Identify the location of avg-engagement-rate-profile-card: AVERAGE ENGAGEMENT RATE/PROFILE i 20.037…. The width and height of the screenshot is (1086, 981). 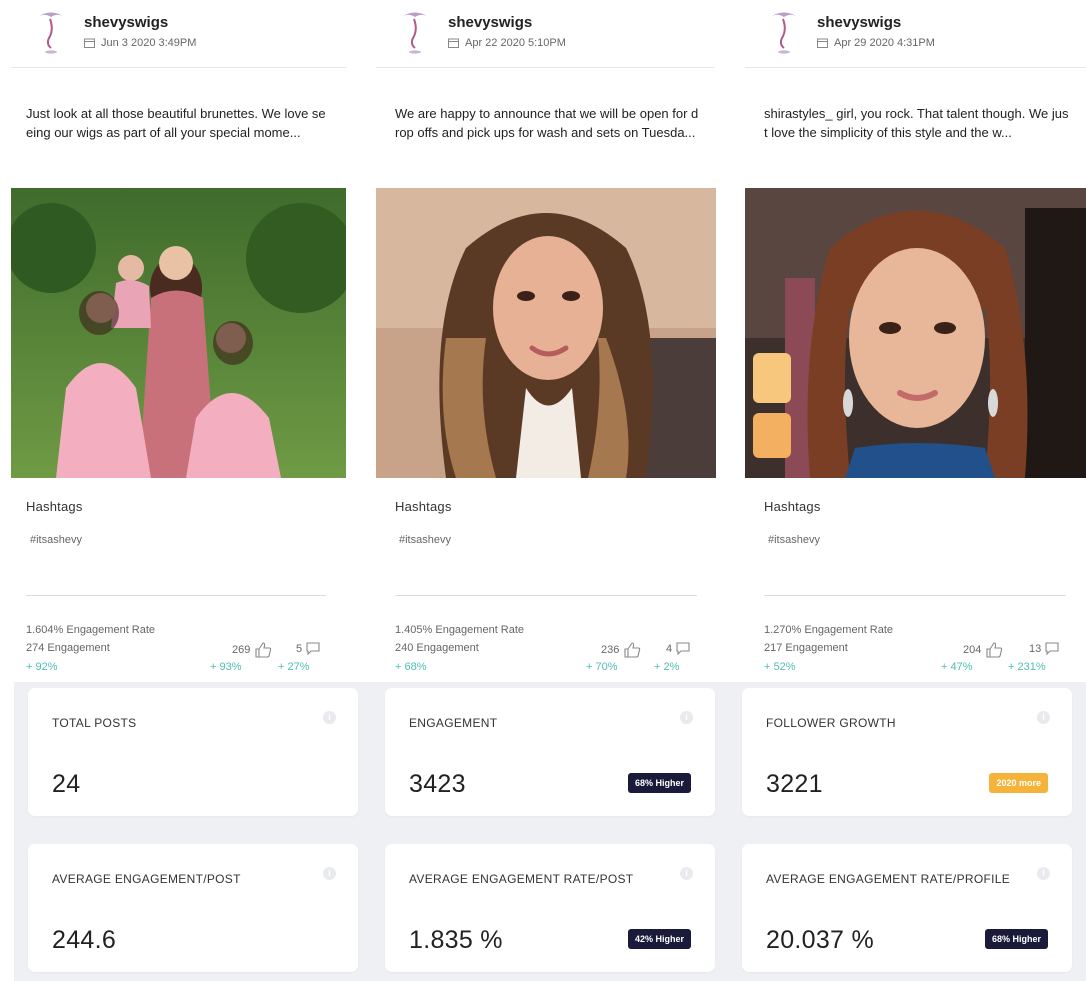
(907, 908).